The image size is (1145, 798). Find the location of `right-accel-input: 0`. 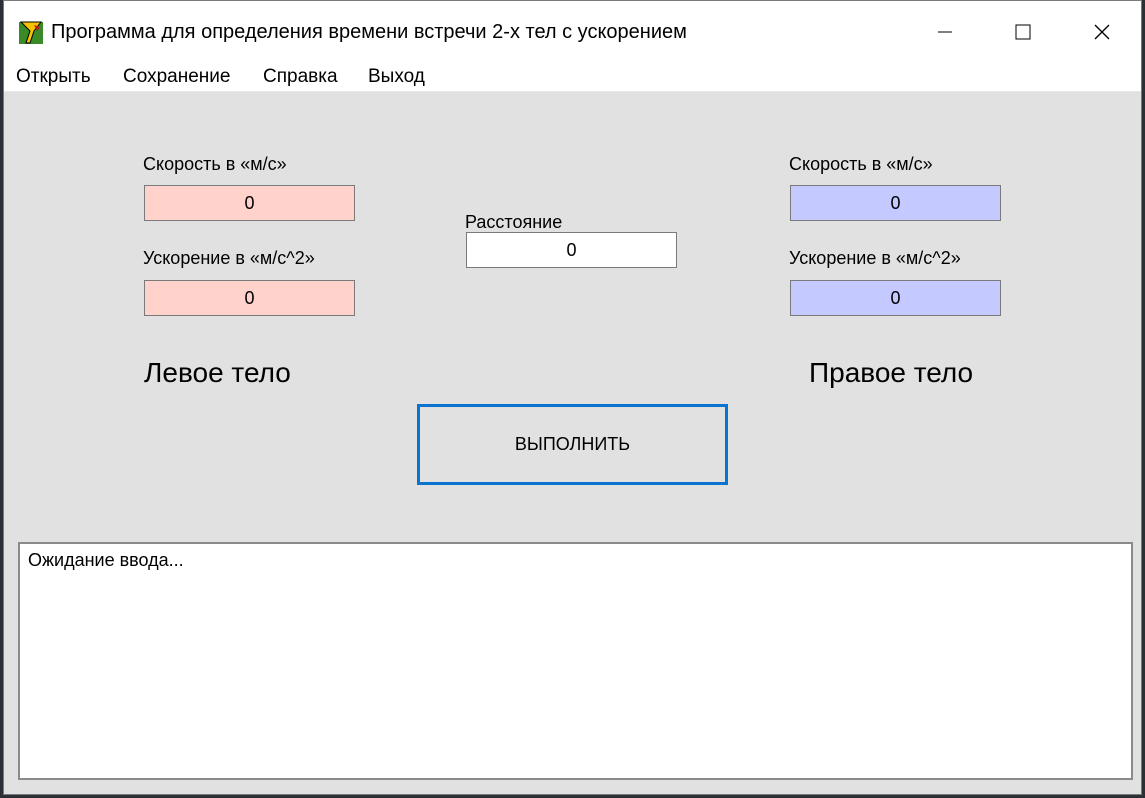

right-accel-input: 0 is located at coordinates (895, 298).